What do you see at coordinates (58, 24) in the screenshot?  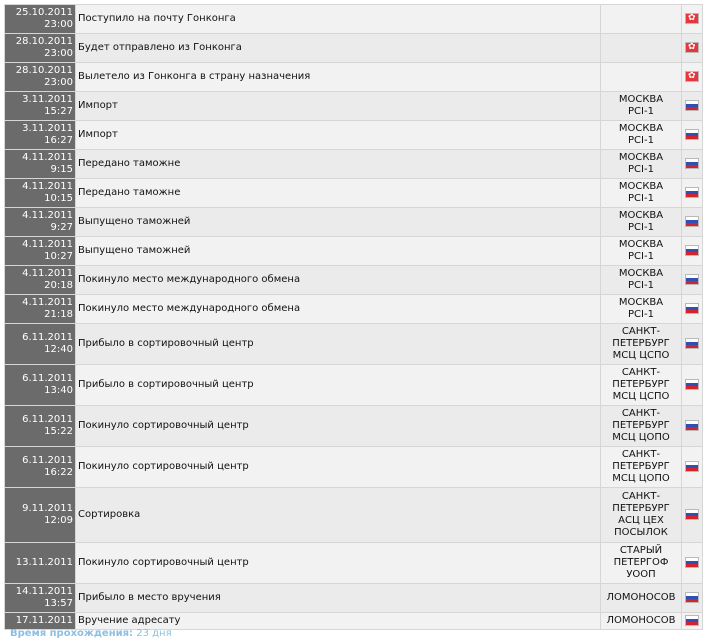 I see `event-time: 23:00` at bounding box center [58, 24].